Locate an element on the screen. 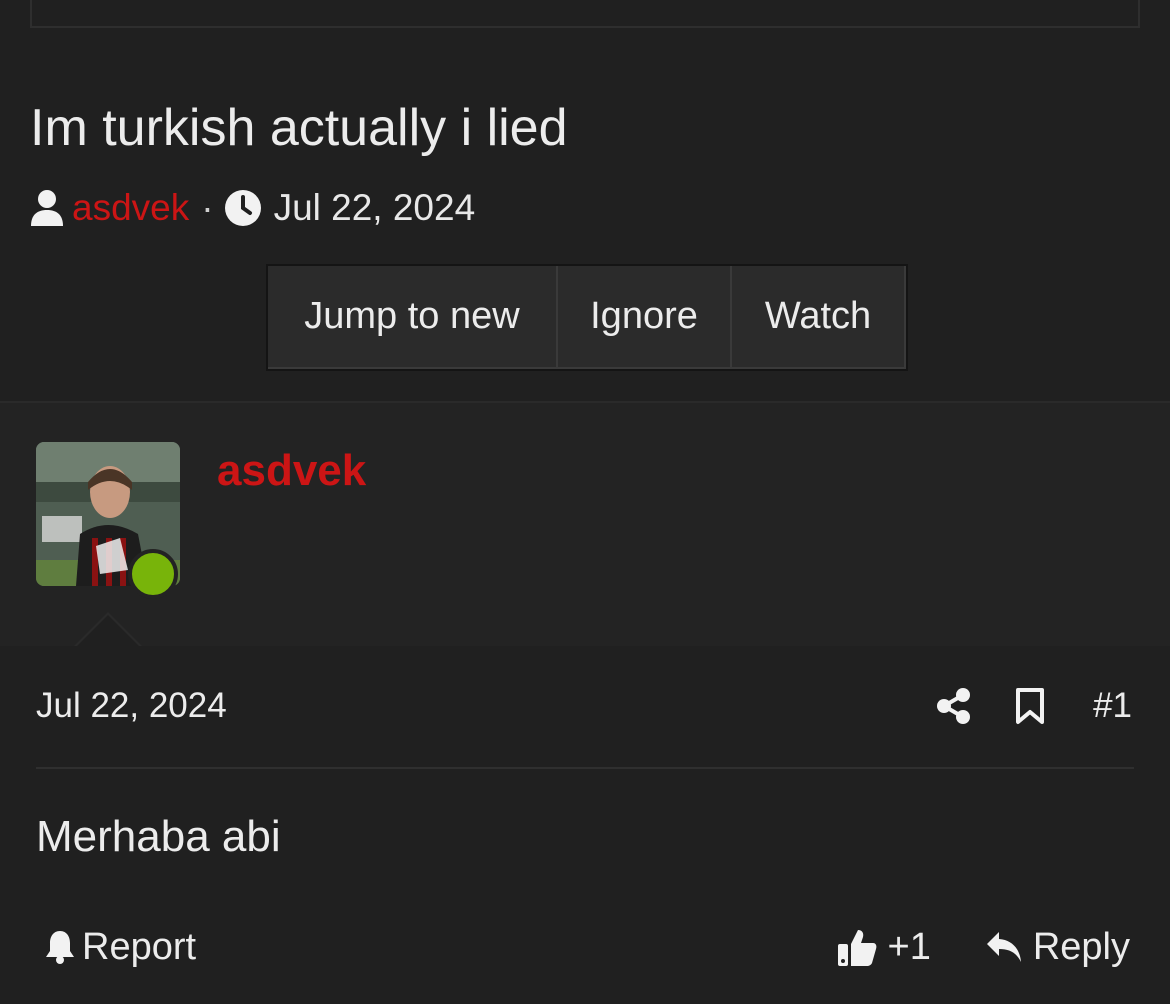 Image resolution: width=1170 pixels, height=1004 pixels. previous-container-edge is located at coordinates (585, 14).